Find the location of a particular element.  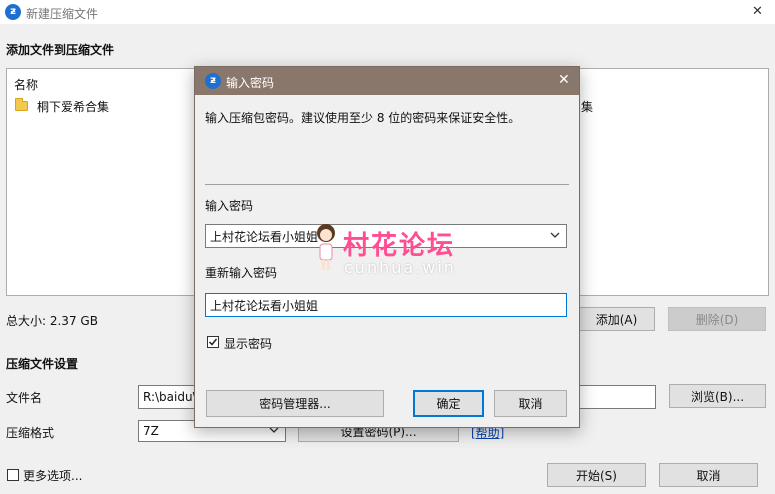

dialog-app-icon: ƶ is located at coordinates (213, 81).